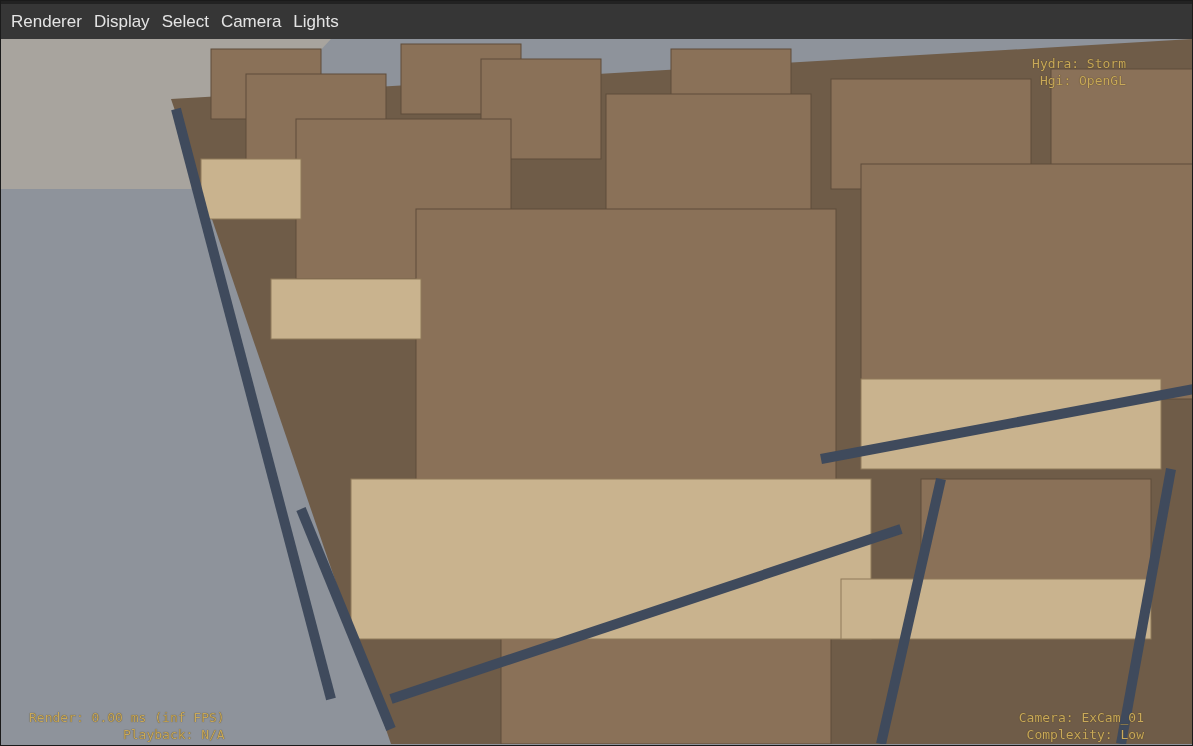 This screenshot has height=746, width=1193. Describe the element at coordinates (1081, 717) in the screenshot. I see `hud-text: Camera: ExCam_01` at that location.